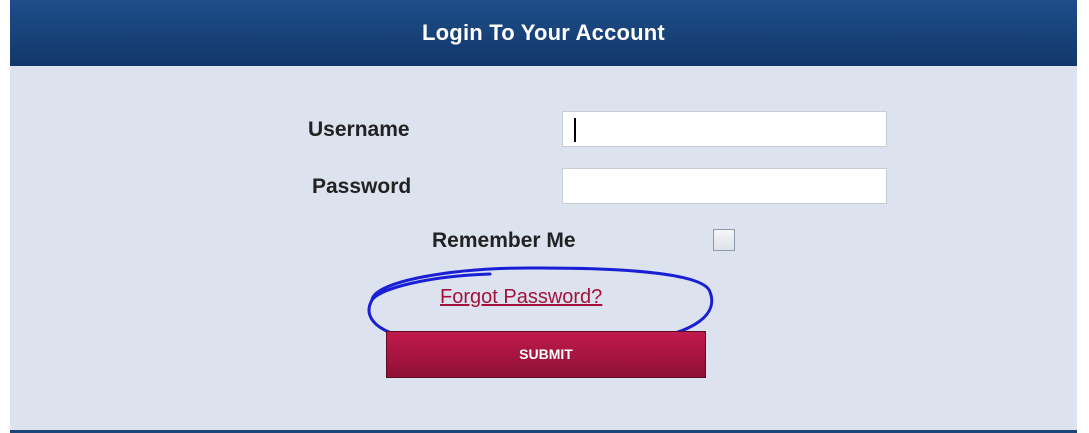 The image size is (1089, 433). Describe the element at coordinates (521, 297) in the screenshot. I see `forgot-password-link: Forgot Password?` at that location.